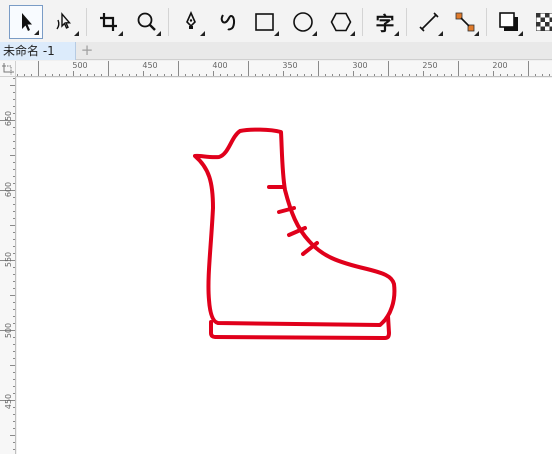 This screenshot has width=552, height=454. I want to click on pen-tool-button, so click(191, 22).